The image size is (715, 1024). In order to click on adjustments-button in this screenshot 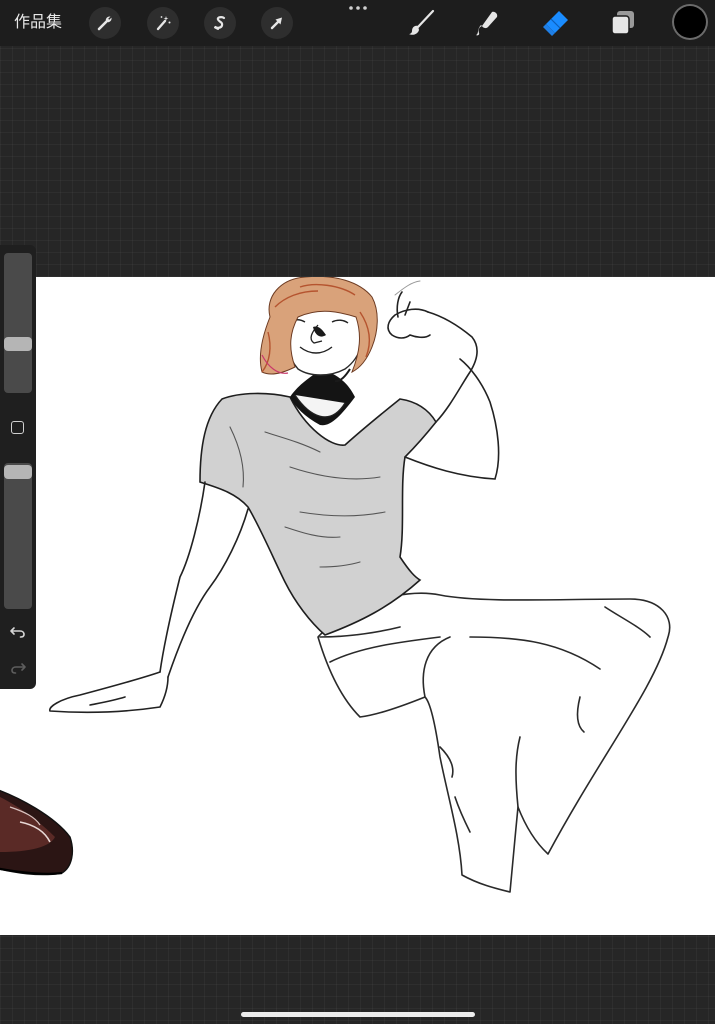, I will do `click(163, 23)`.